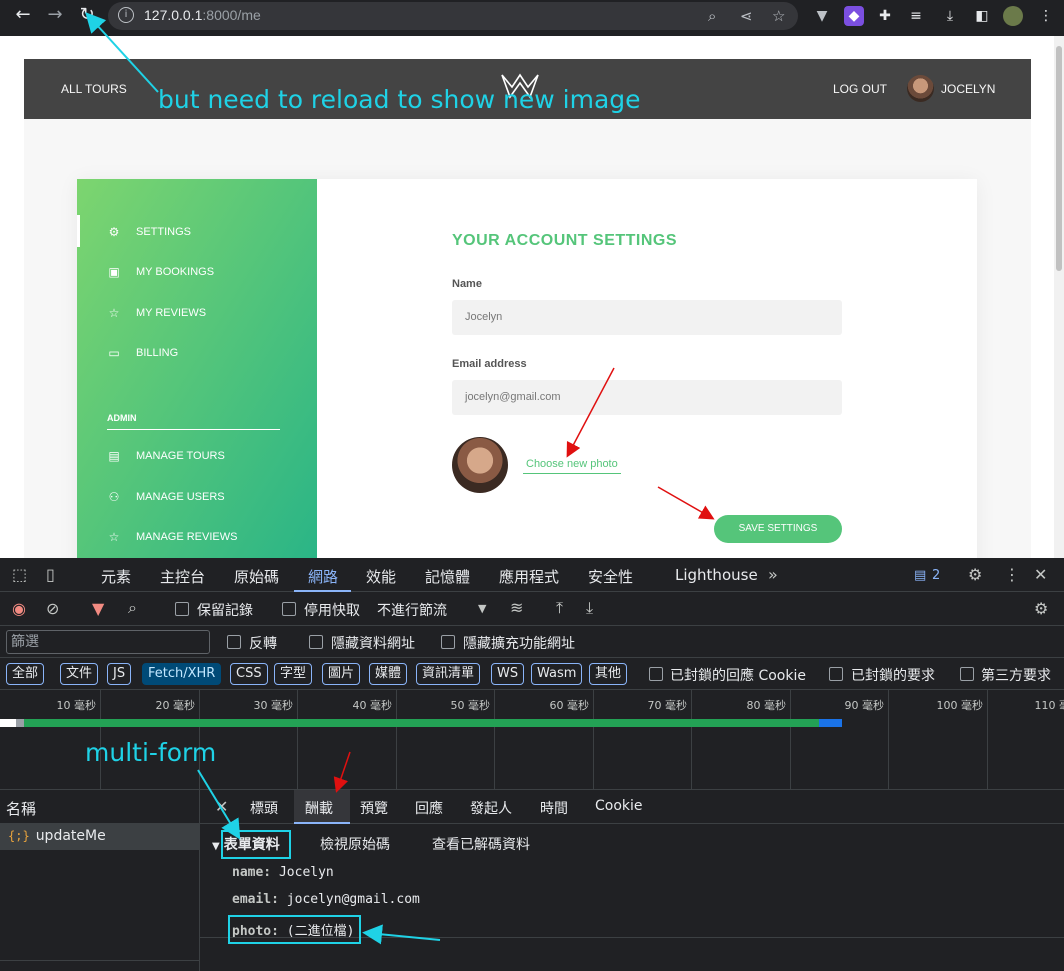 The image size is (1064, 971). Describe the element at coordinates (142, 353) in the screenshot. I see `sidebar-item-billing: ▭ BILLING` at that location.